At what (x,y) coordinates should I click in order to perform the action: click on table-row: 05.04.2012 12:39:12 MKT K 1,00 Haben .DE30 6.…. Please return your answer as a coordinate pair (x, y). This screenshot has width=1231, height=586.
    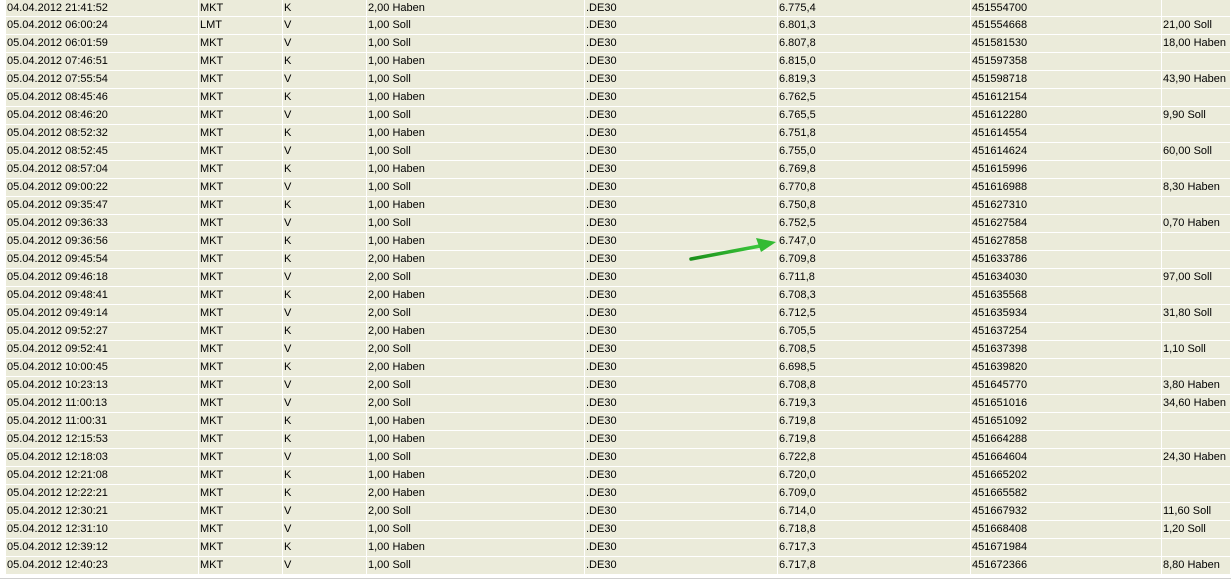
    Looking at the image, I should click on (618, 548).